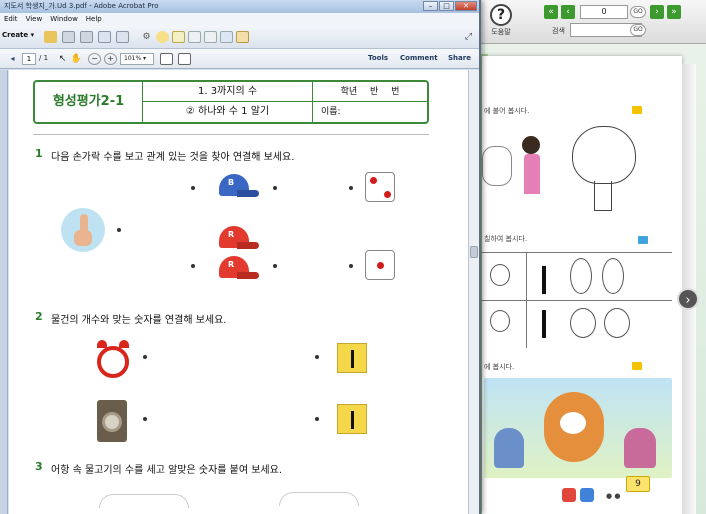  Describe the element at coordinates (474, 252) in the screenshot. I see `scroll-thumb` at that location.